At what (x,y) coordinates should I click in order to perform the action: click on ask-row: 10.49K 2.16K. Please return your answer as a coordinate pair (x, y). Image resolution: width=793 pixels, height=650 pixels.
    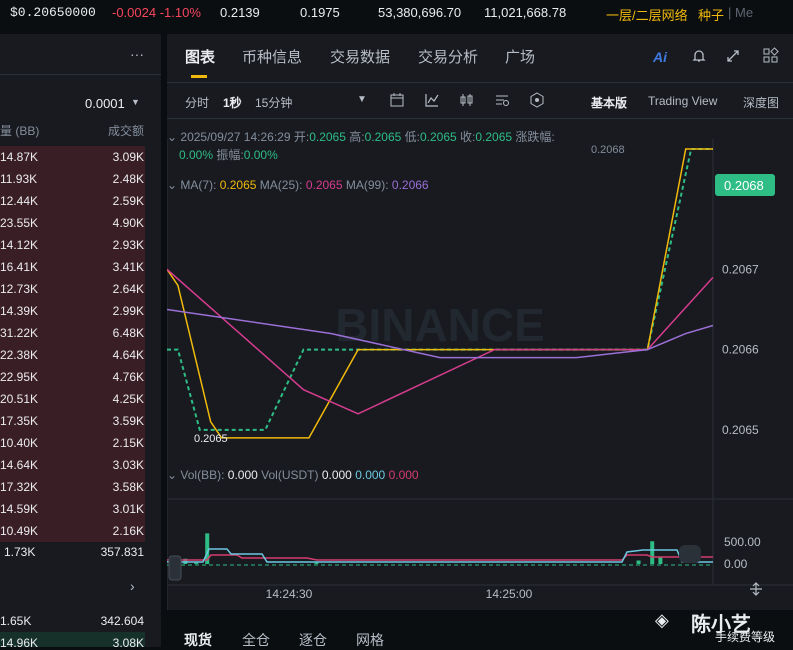
    Looking at the image, I should click on (80, 531).